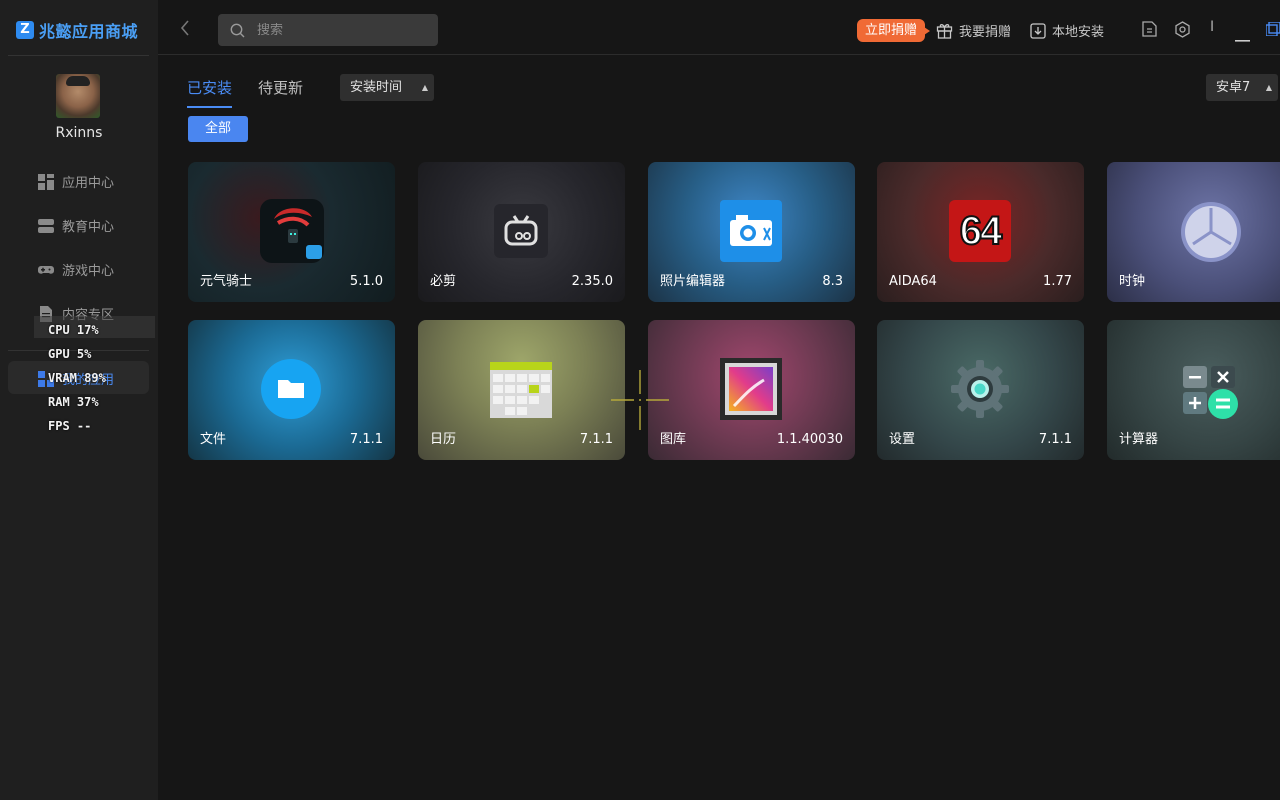 Image resolution: width=1280 pixels, height=800 pixels. I want to click on app-name: 计算器, so click(1139, 439).